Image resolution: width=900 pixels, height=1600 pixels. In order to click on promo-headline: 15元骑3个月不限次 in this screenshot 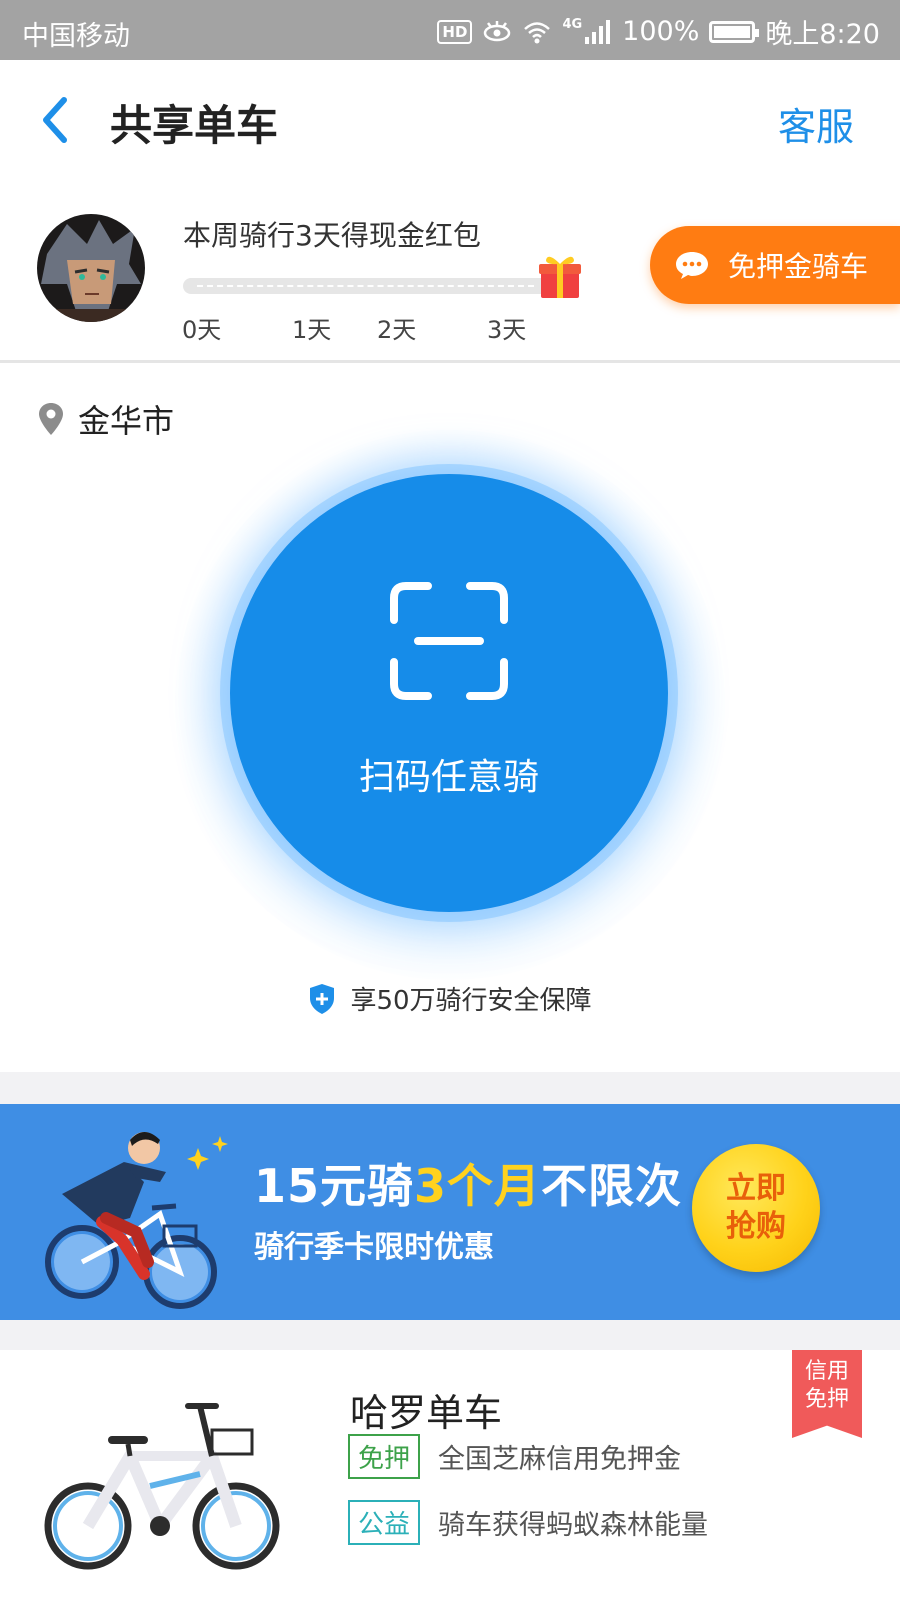, I will do `click(468, 1183)`.